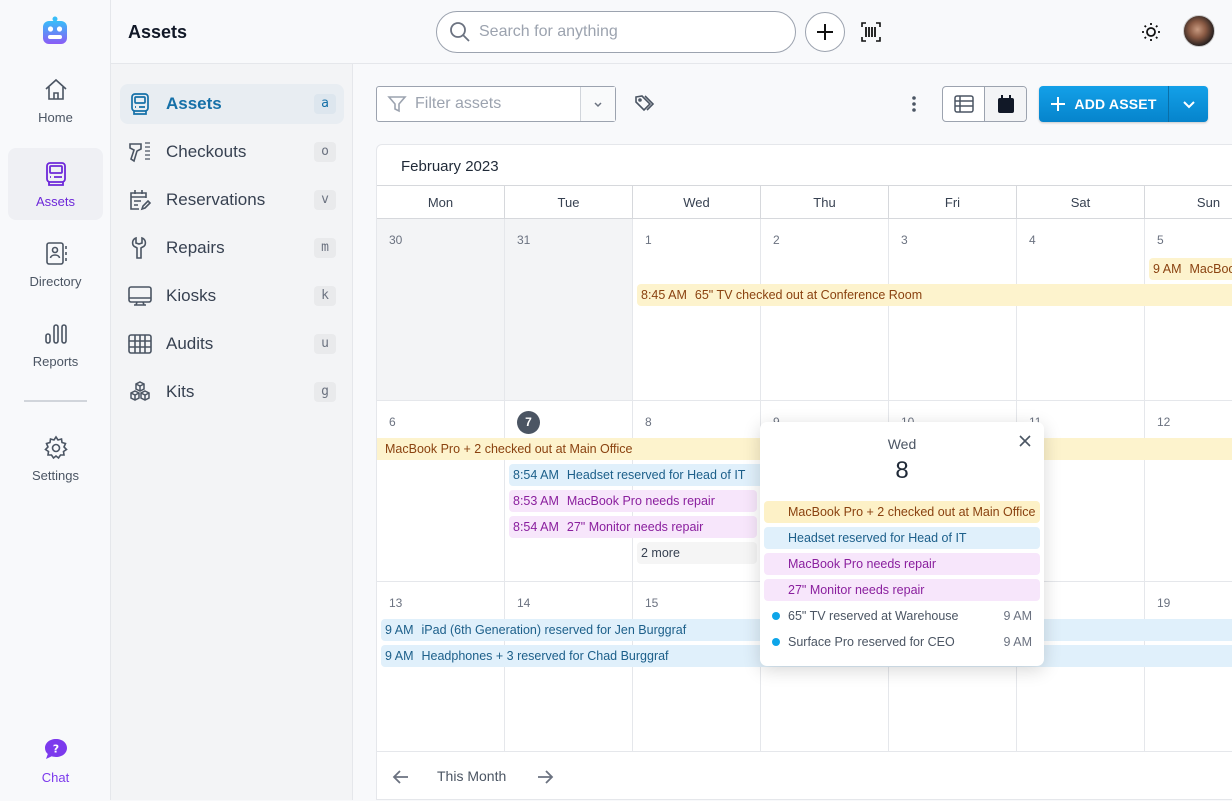 The image size is (1232, 801). I want to click on rail-item-label: Chat, so click(55, 777).